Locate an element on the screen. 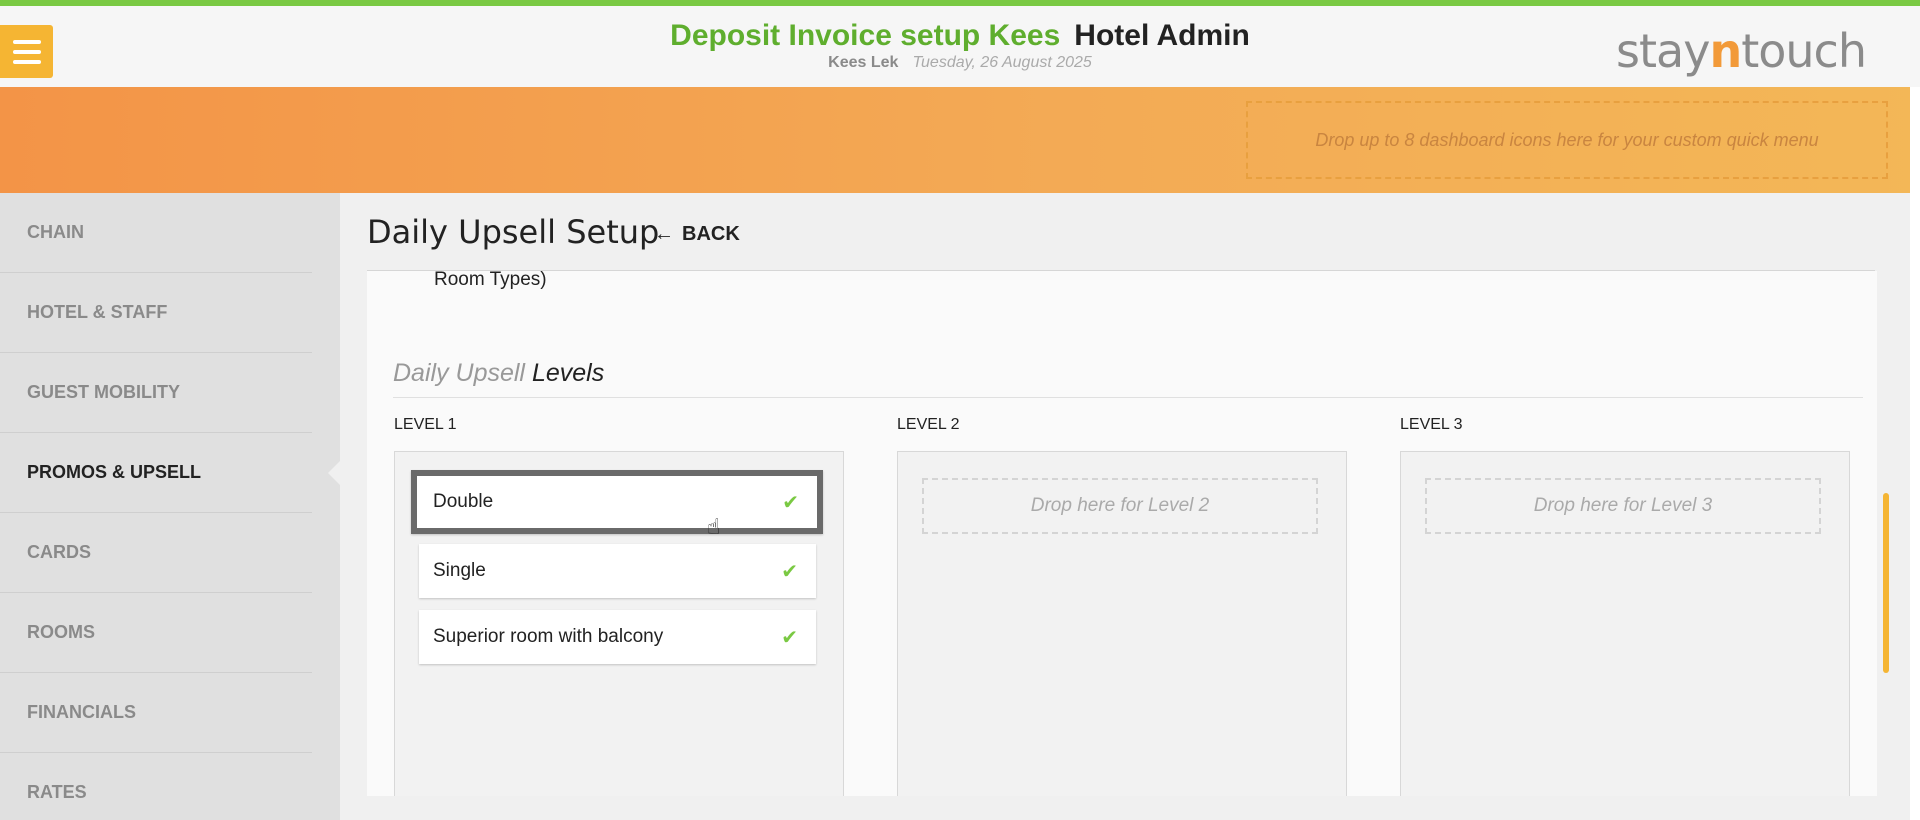 The image size is (1920, 820). sidebar-item-cards: CARDS is located at coordinates (156, 553).